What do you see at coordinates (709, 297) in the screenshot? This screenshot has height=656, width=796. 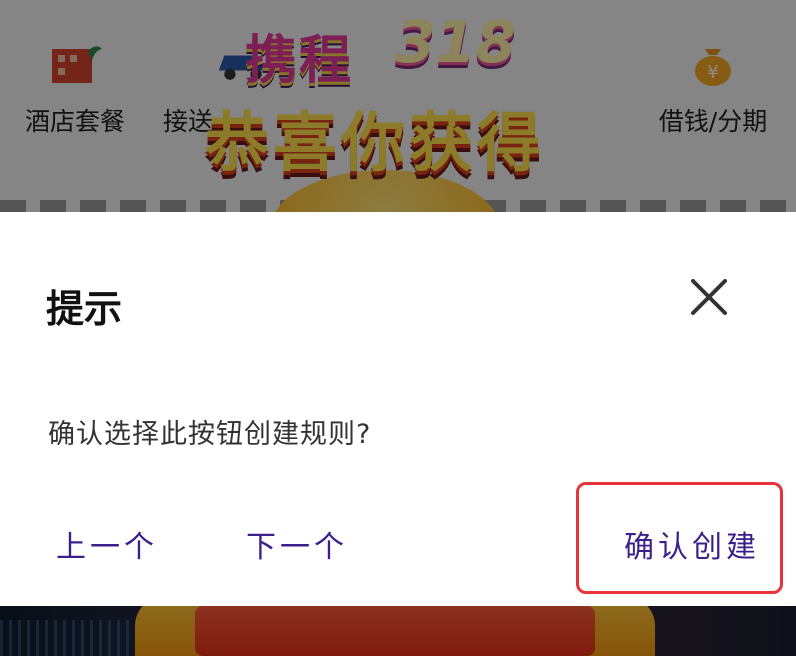 I see `close-icon` at bounding box center [709, 297].